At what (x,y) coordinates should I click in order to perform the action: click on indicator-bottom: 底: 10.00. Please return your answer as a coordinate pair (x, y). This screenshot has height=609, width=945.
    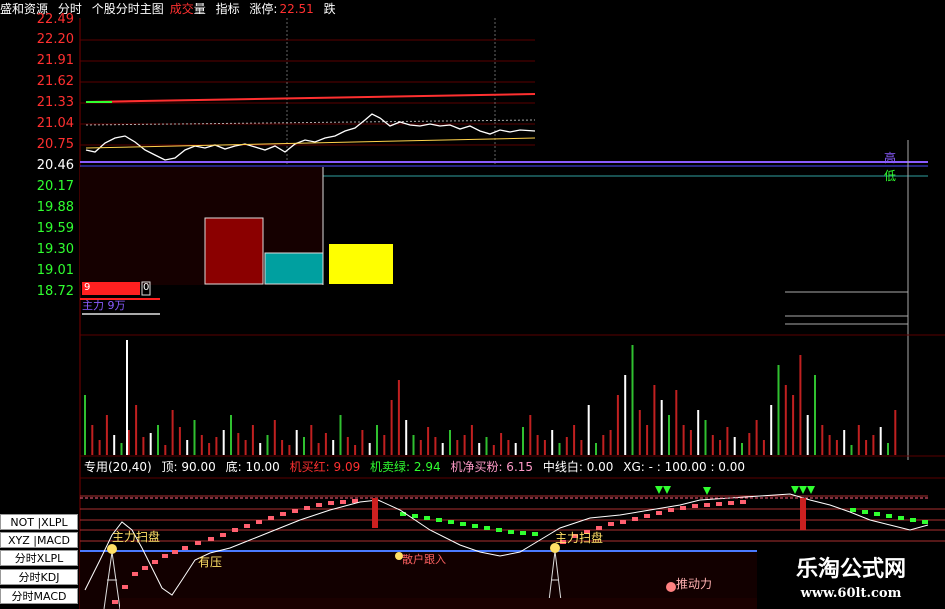
    Looking at the image, I should click on (252, 467).